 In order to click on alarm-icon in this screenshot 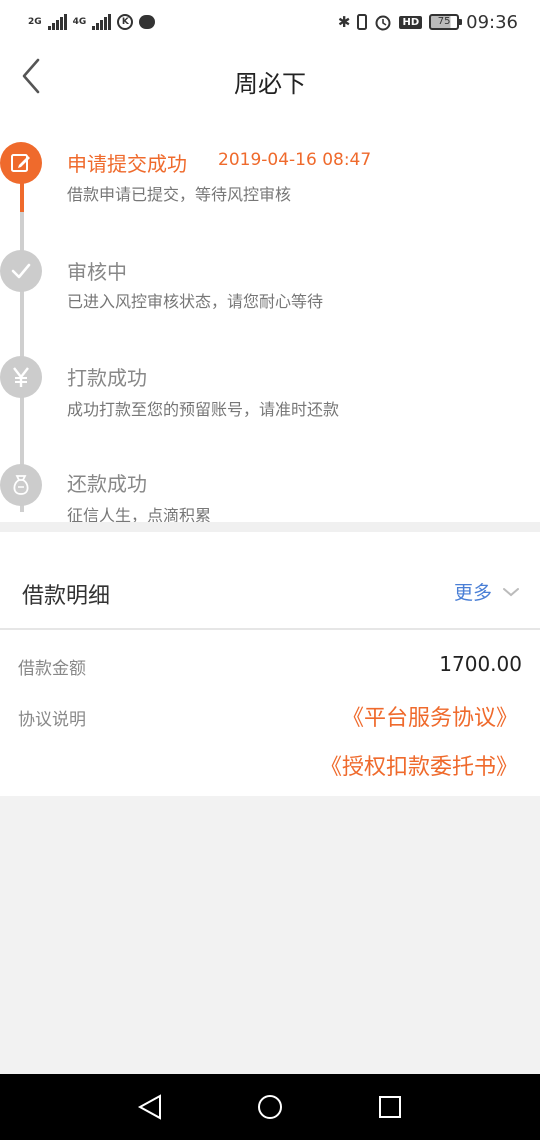, I will do `click(383, 23)`.